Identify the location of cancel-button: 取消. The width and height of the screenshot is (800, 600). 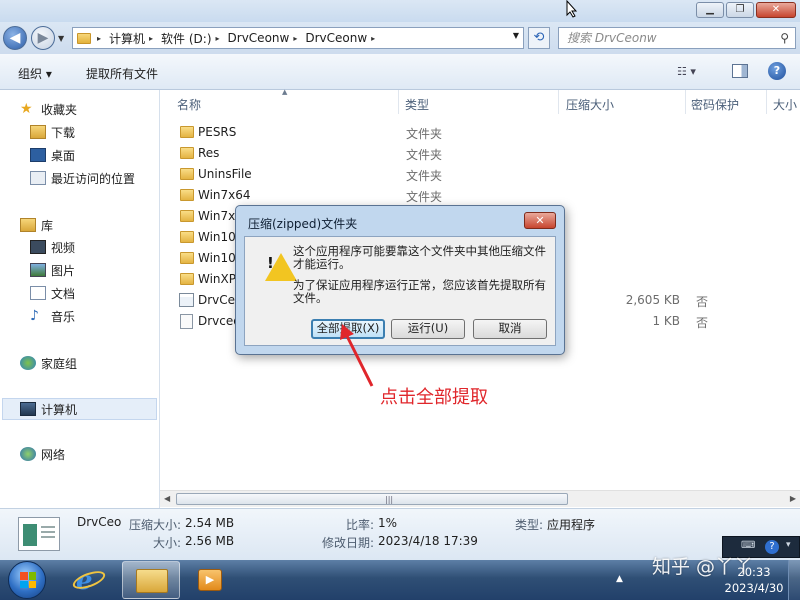
(510, 329).